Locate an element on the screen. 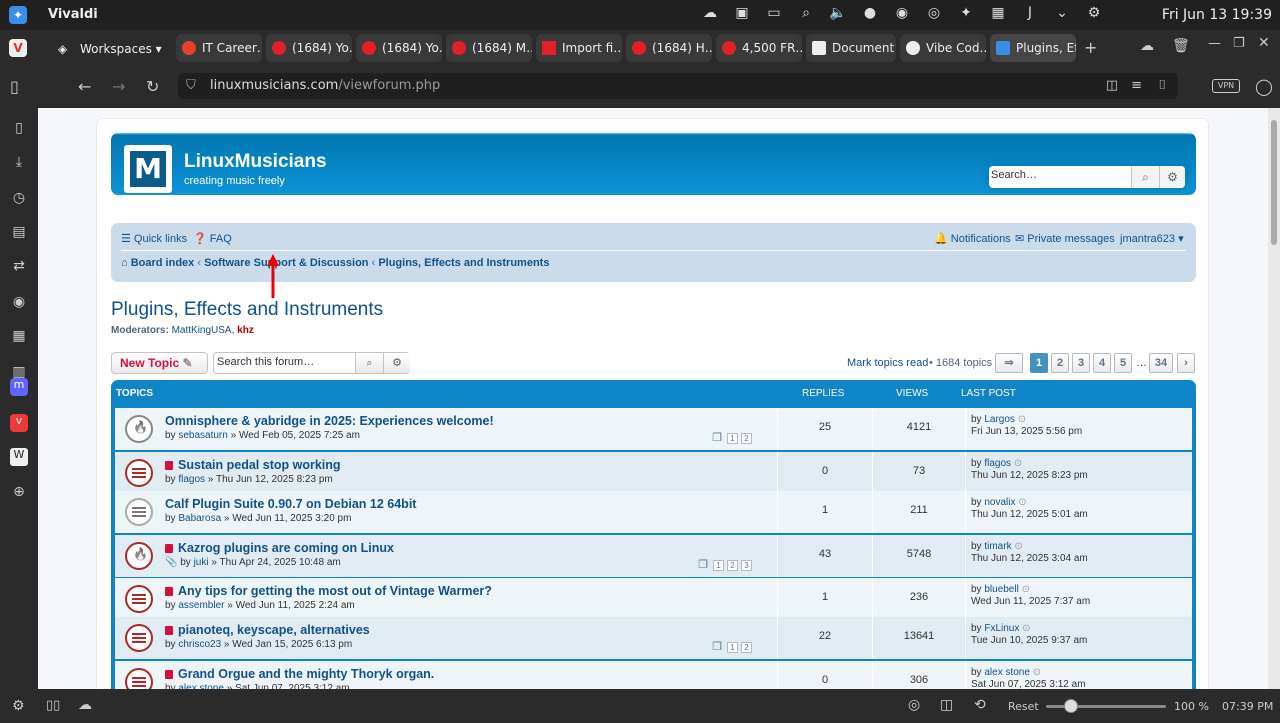 The height and width of the screenshot is (723, 1280). zoom-slider-handle is located at coordinates (1071, 706).